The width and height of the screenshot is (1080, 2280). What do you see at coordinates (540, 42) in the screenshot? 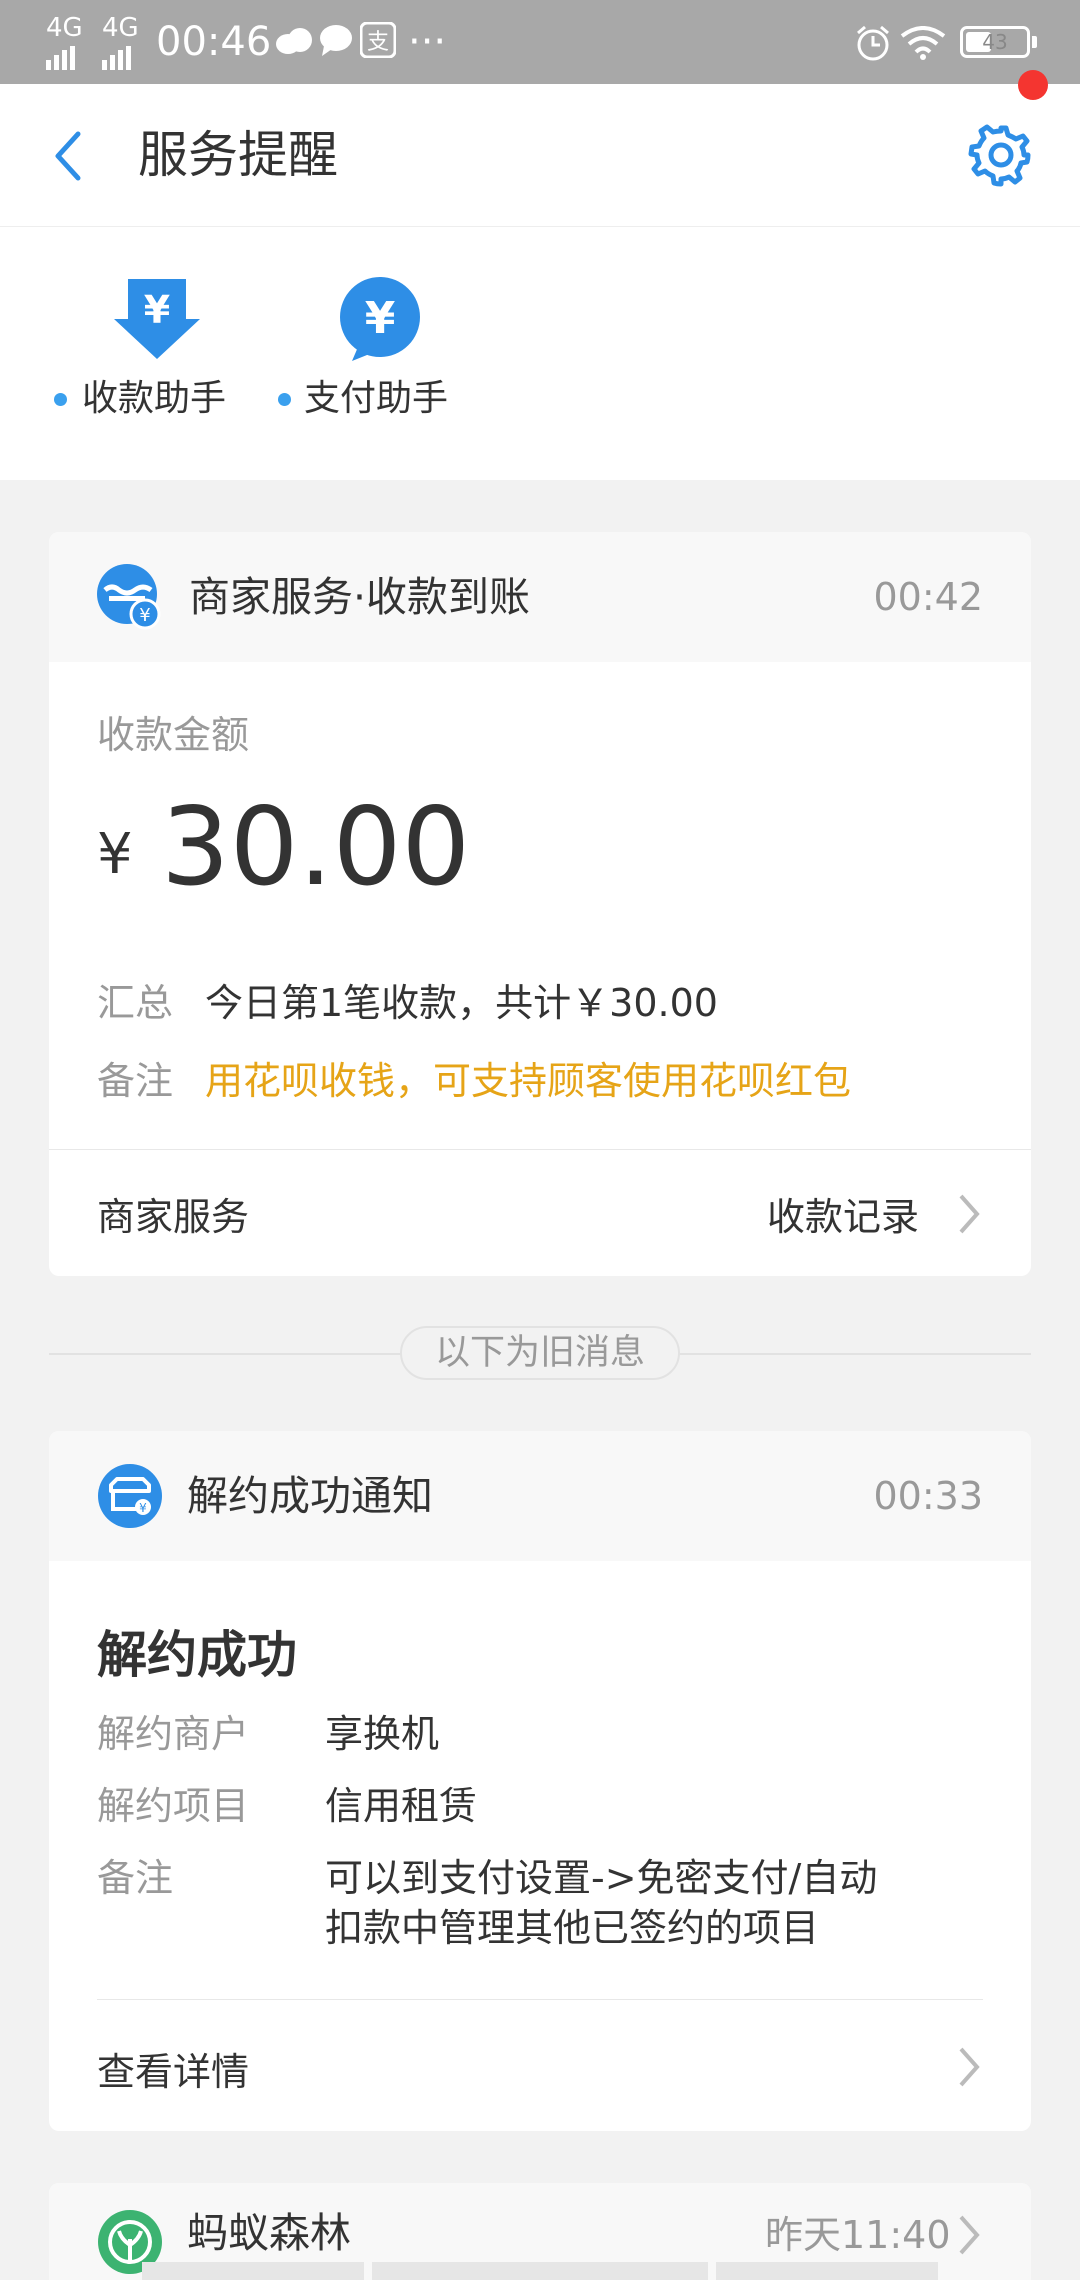
I see `status-bar: 4G 4G 00:46 支 ··· 43` at bounding box center [540, 42].